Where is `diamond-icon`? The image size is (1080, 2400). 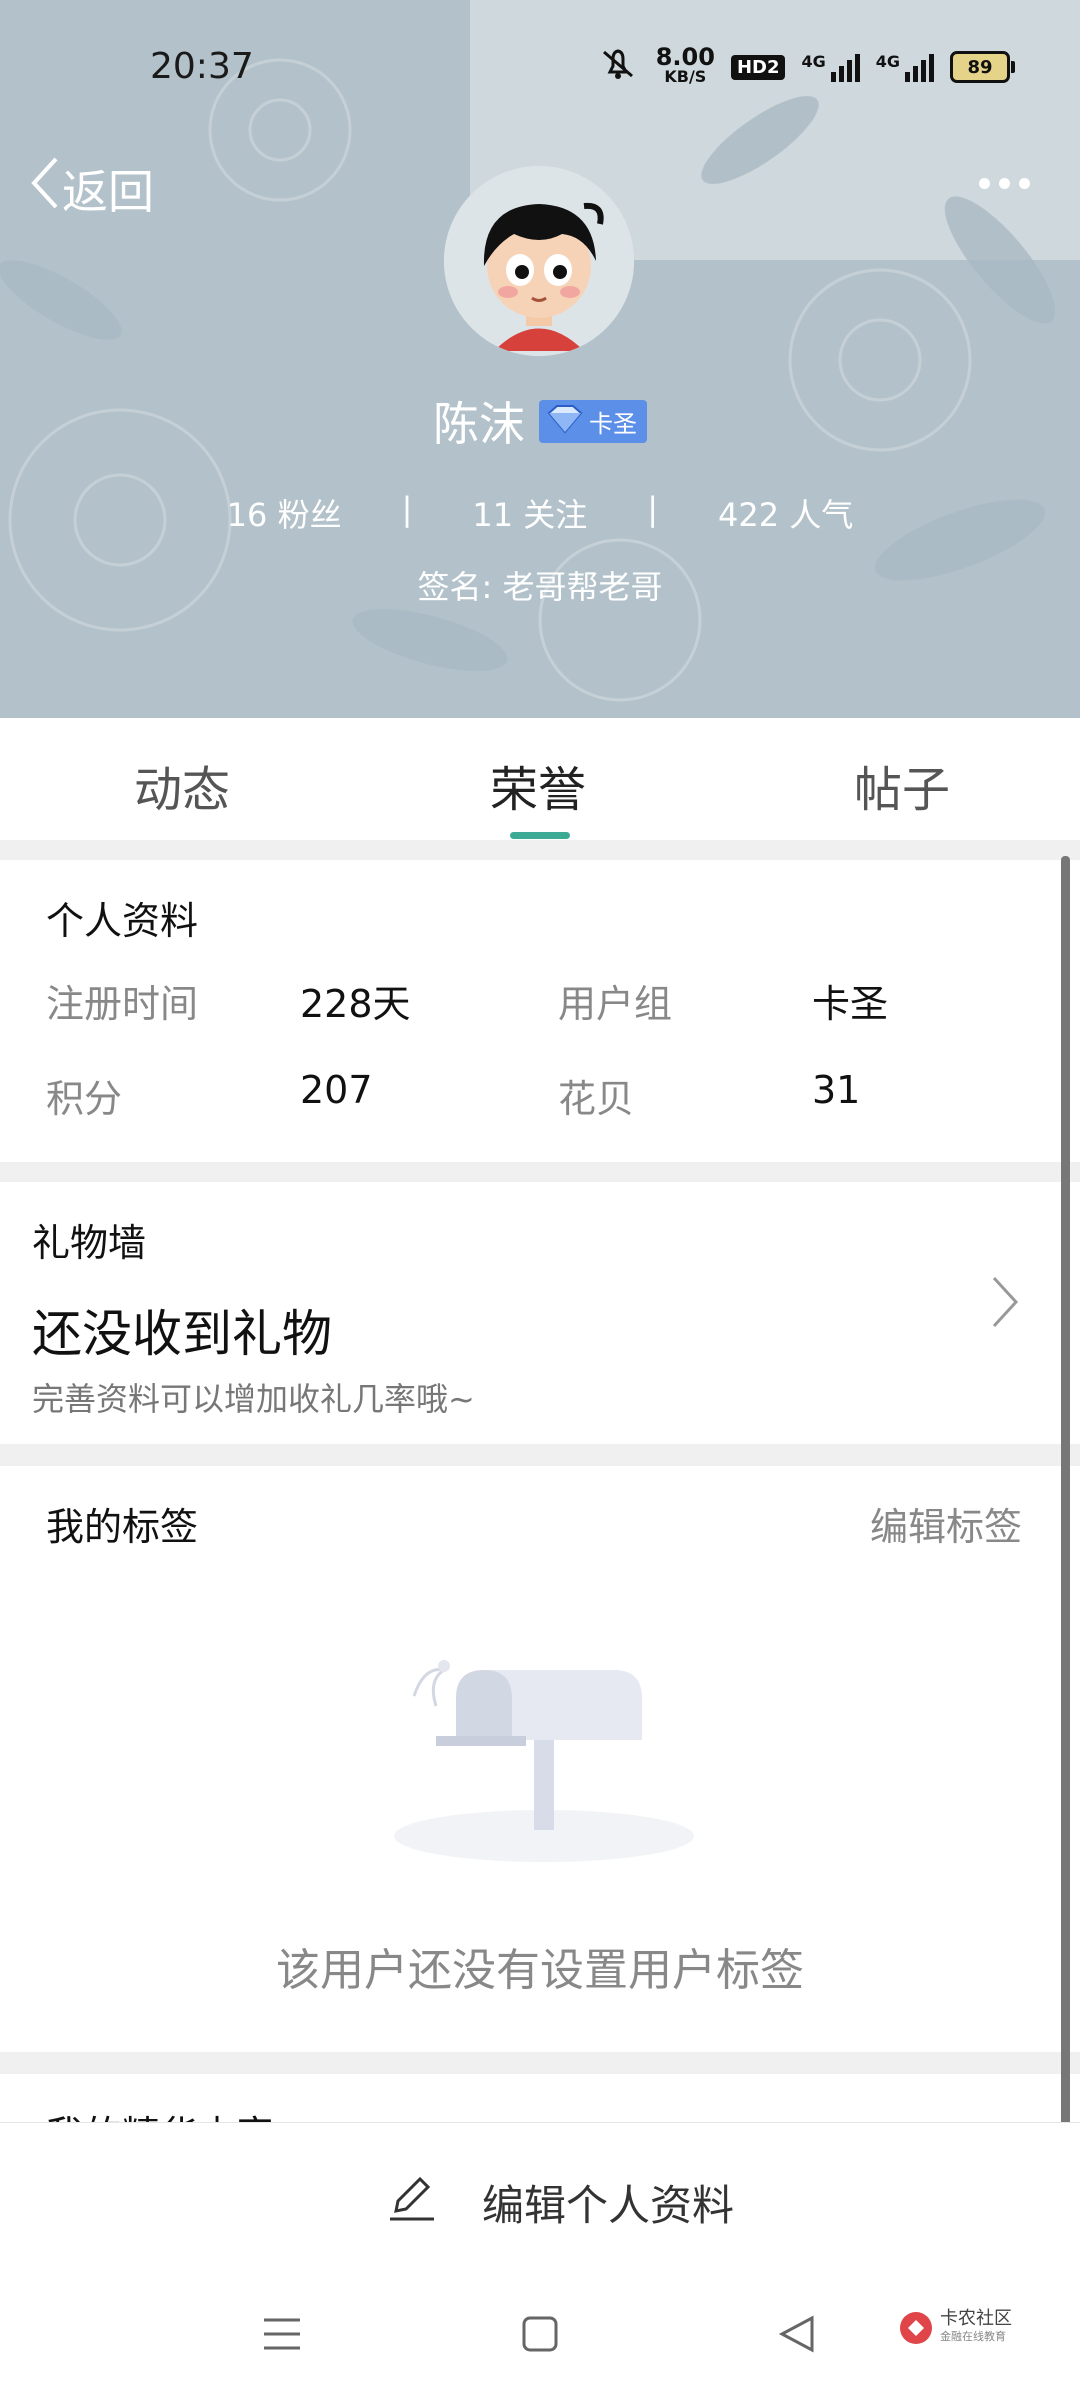 diamond-icon is located at coordinates (565, 421).